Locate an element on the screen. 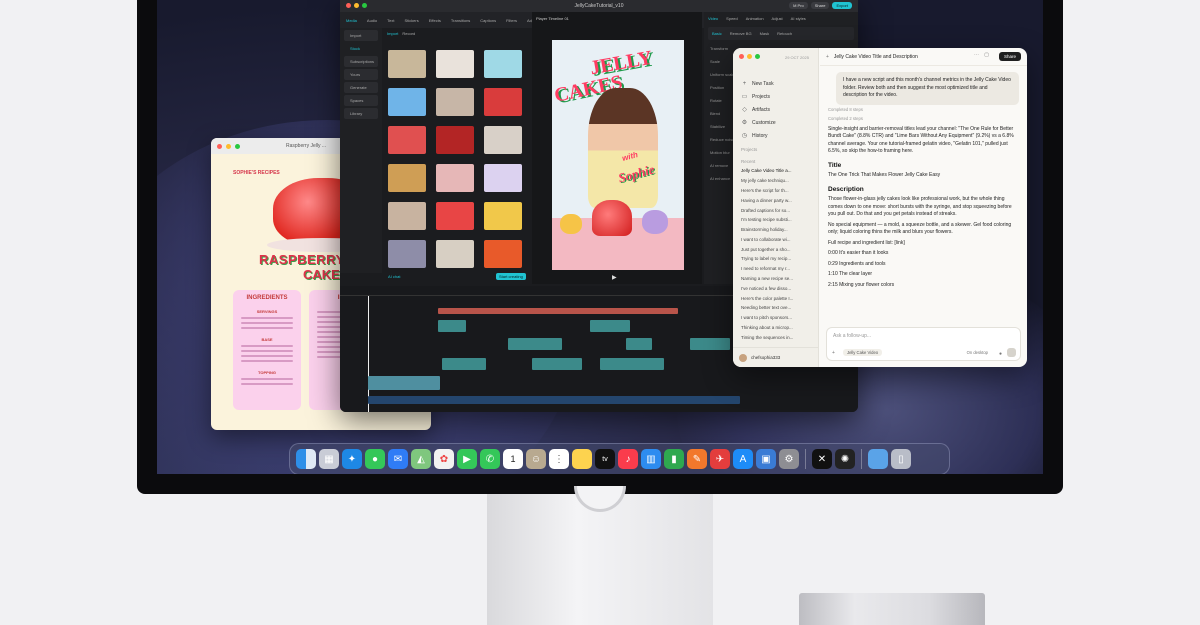  tool-captions: Captions is located at coordinates (488, 20).